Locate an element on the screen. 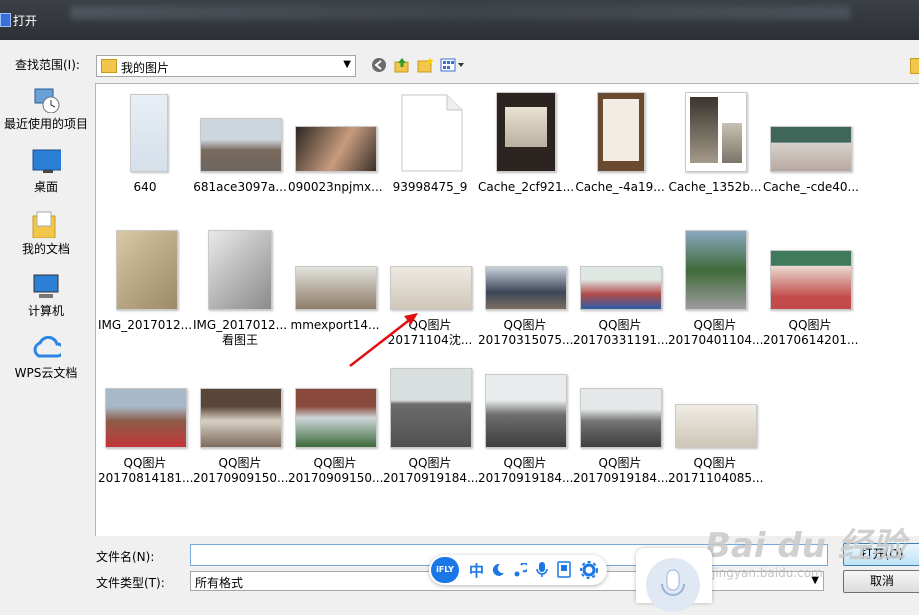 The width and height of the screenshot is (919, 615). file-item: 93998475_9 is located at coordinates (430, 144).